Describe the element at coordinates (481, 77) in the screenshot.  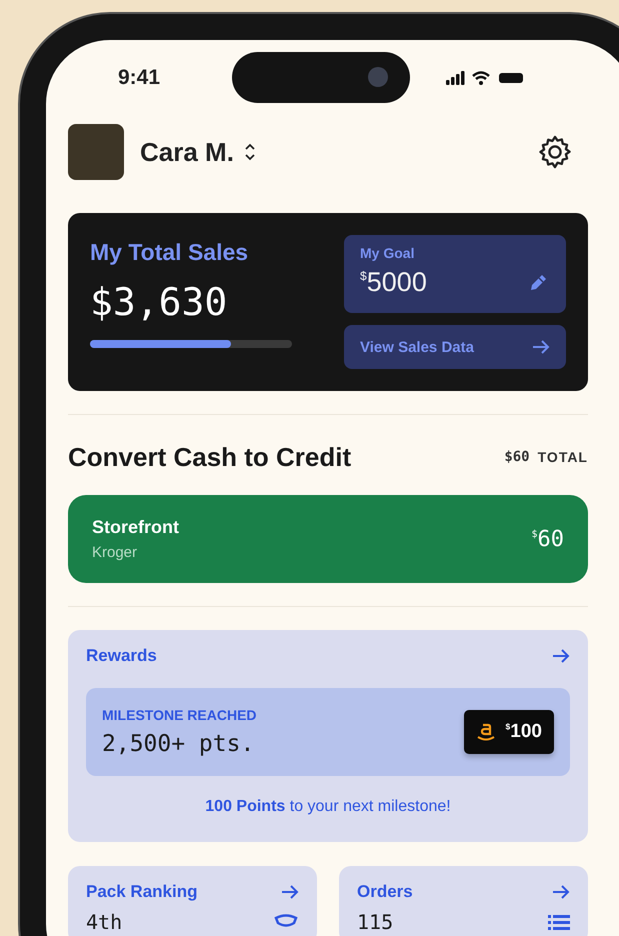
I see `wifi-icon` at that location.